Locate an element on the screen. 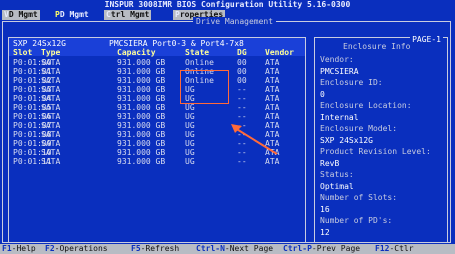  info-value: 12 is located at coordinates (325, 232).